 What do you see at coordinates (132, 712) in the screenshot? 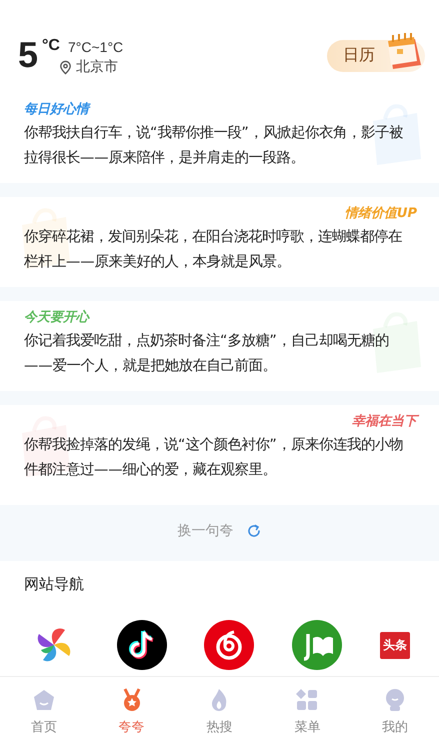
I see `tab-bar-item: 夸夸` at bounding box center [132, 712].